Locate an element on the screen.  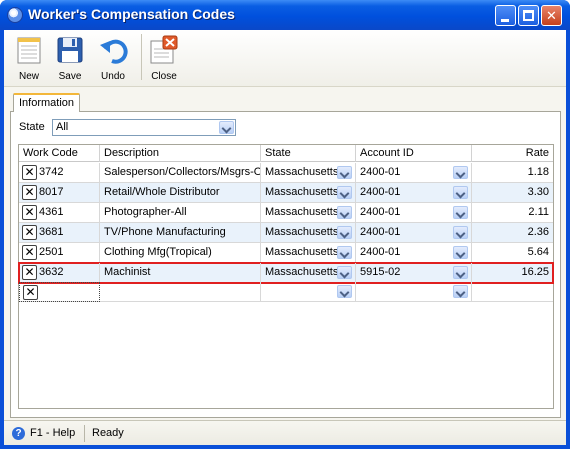
description-cell: TV/Phone Manufacturing is located at coordinates (180, 233).